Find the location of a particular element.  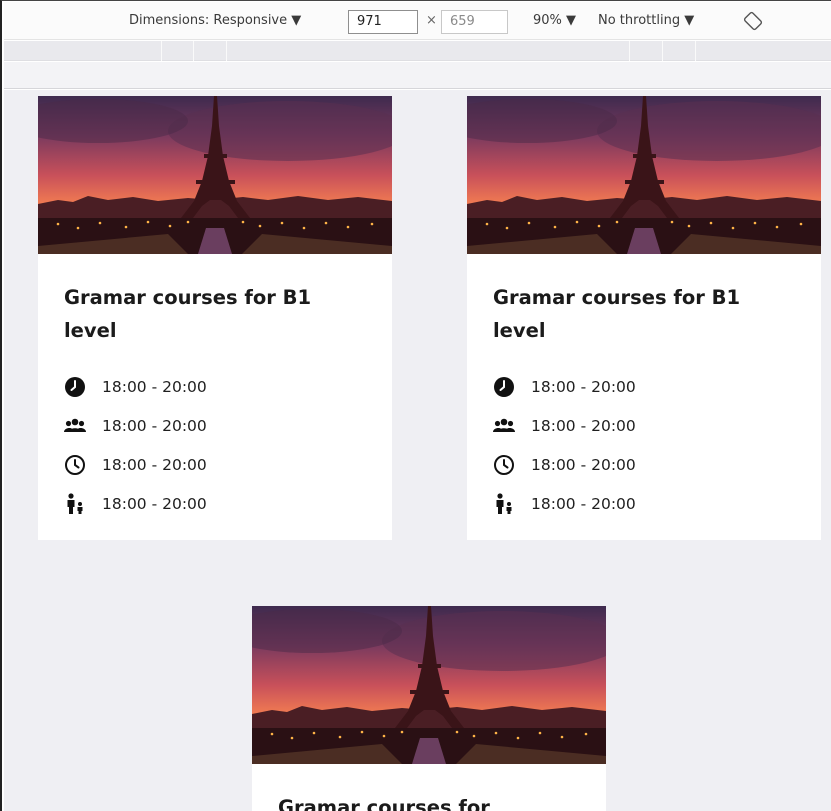

viewport-height-input: 659 is located at coordinates (474, 22).